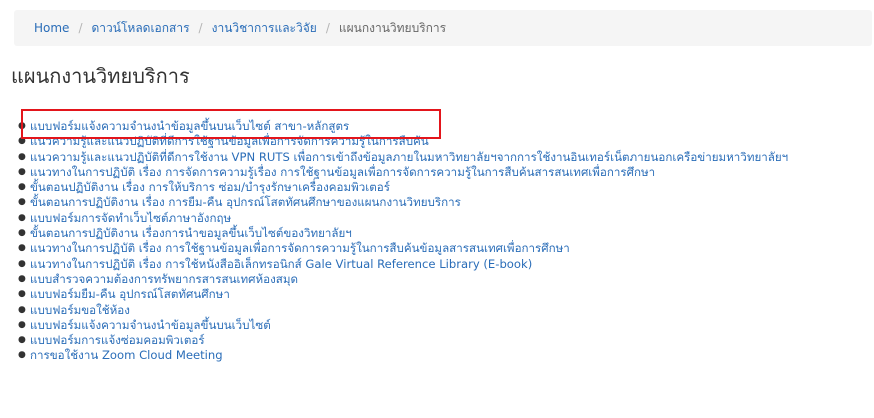  I want to click on breadcrumb-home: Home, so click(51, 28).